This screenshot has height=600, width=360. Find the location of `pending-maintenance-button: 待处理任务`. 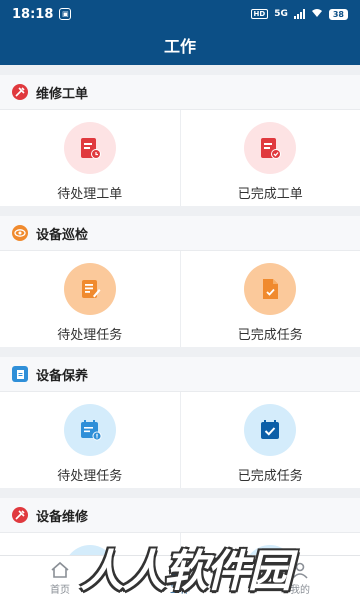

pending-maintenance-button: 待处理任务 is located at coordinates (90, 440).